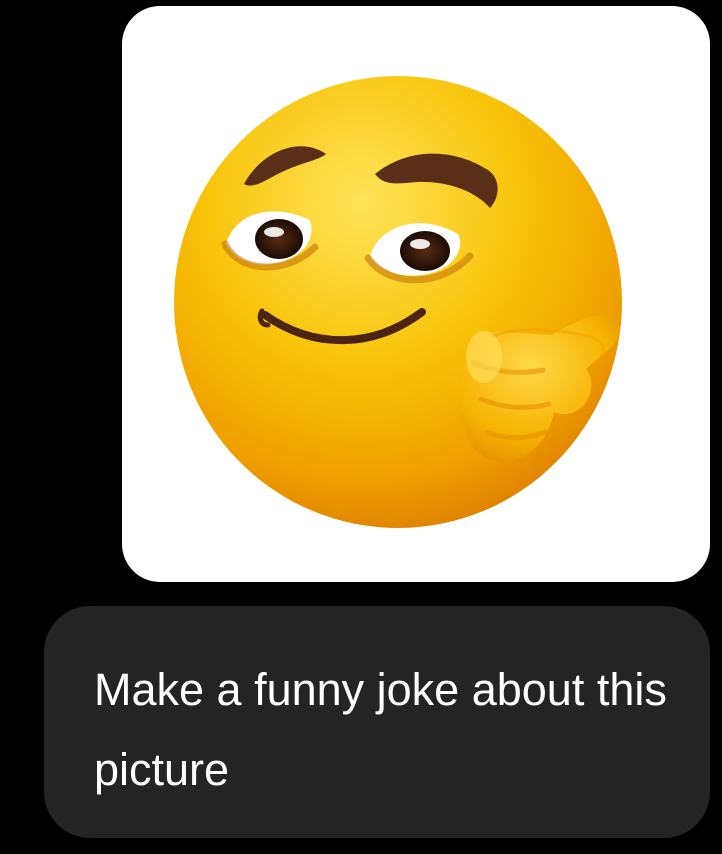  What do you see at coordinates (279, 239) in the screenshot?
I see `left-eye-pupil` at bounding box center [279, 239].